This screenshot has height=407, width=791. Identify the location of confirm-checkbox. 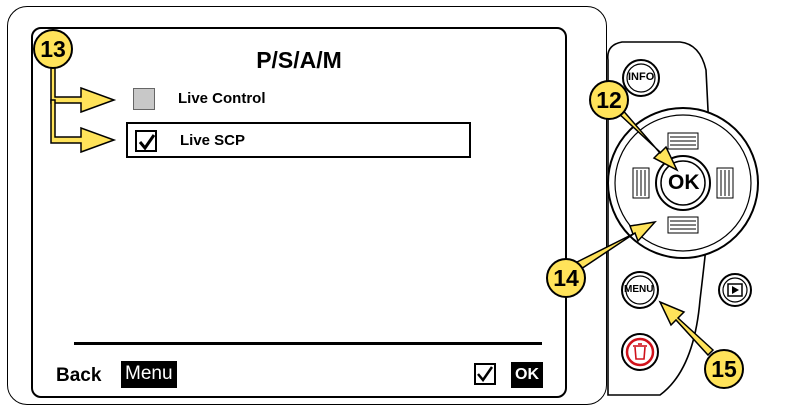
(485, 374).